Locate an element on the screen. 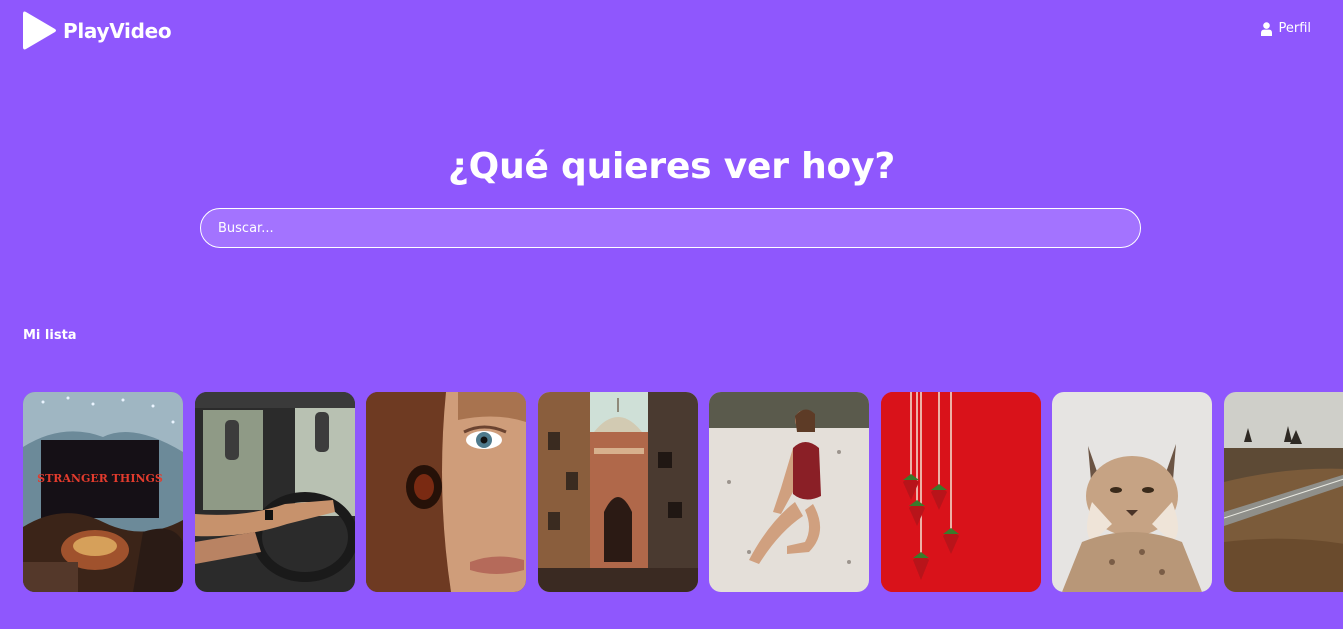 The image size is (1343, 629). profile-label: Perfil is located at coordinates (1294, 28).